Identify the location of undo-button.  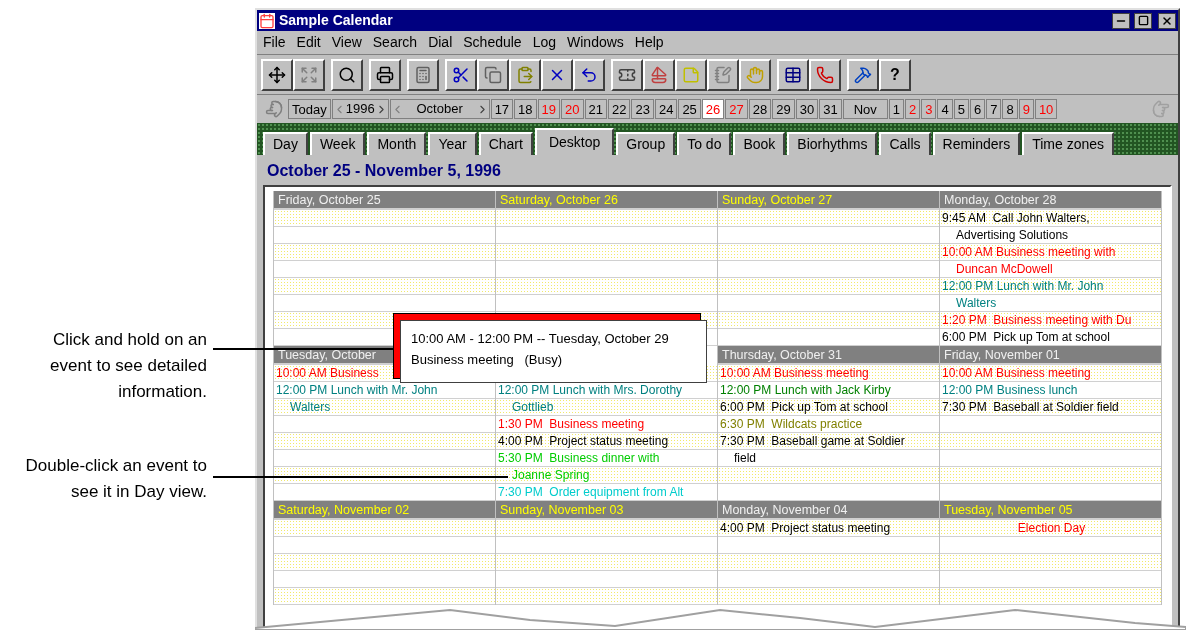
(589, 74).